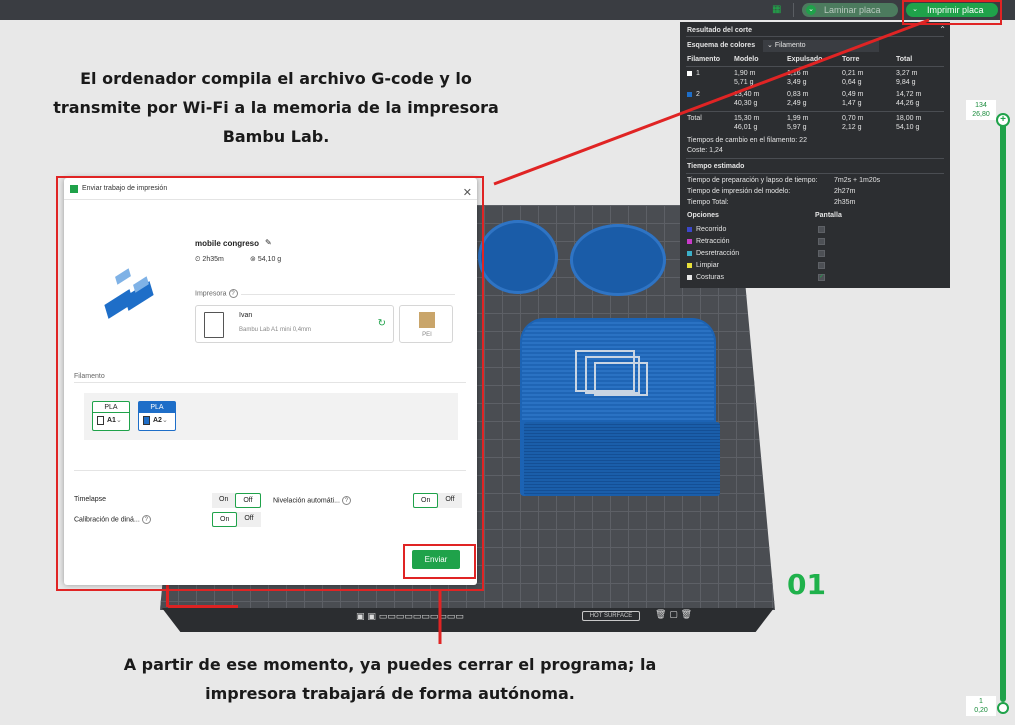  I want to click on layer-slider-track, so click(1003, 410).